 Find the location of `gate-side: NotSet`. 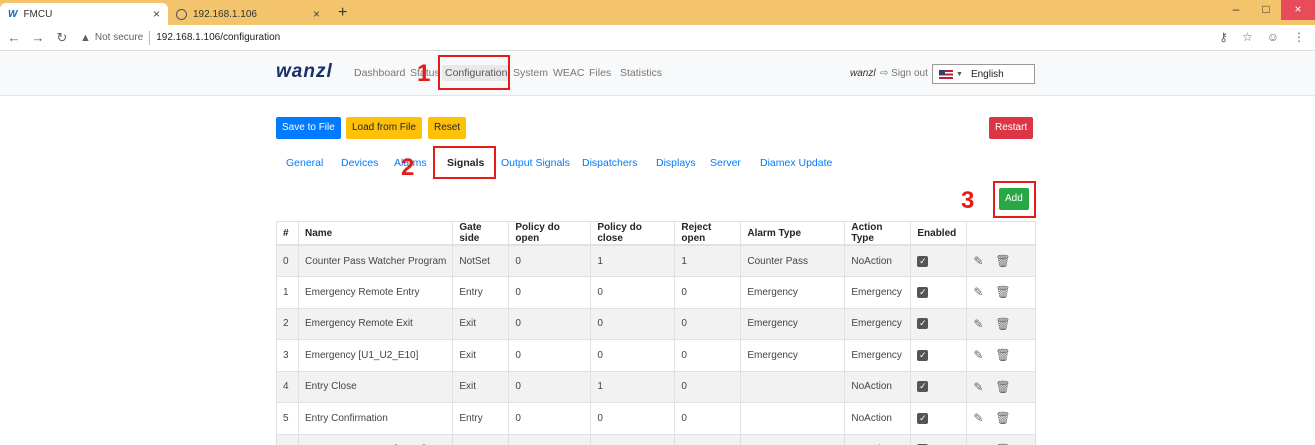

gate-side: NotSet is located at coordinates (481, 260).